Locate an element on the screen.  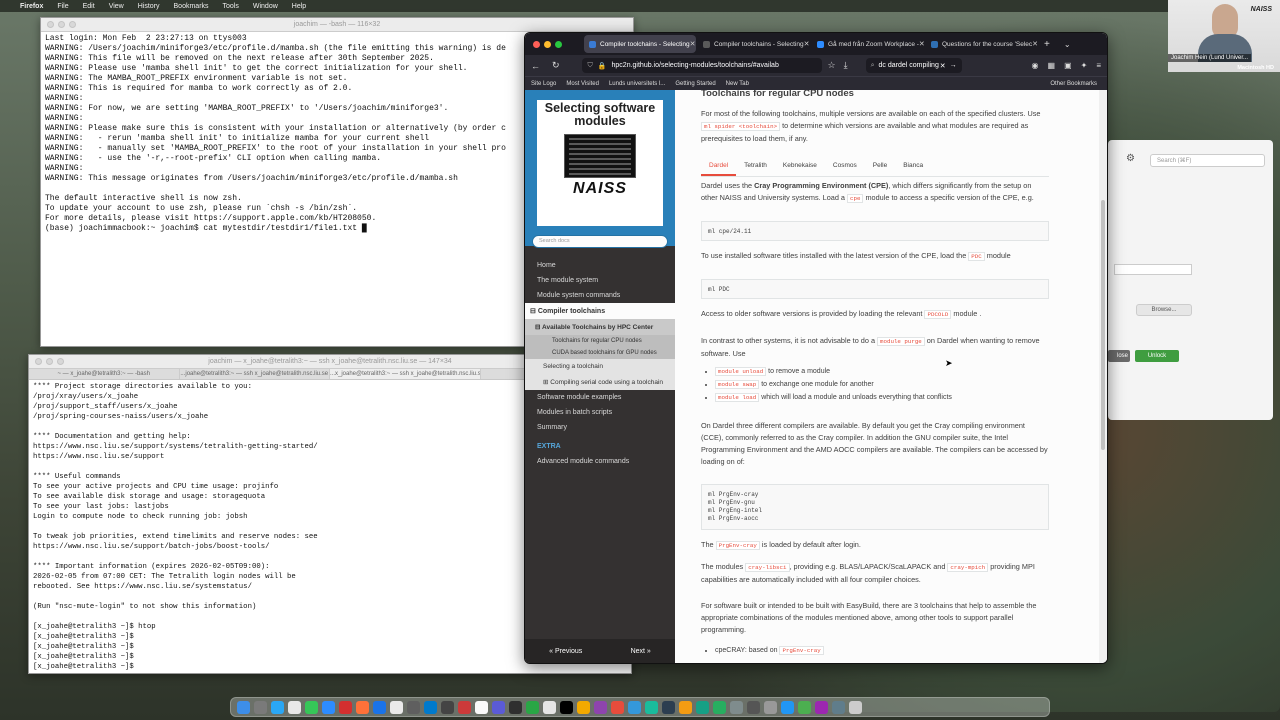
tab-bianca: Bianca is located at coordinates (913, 166).